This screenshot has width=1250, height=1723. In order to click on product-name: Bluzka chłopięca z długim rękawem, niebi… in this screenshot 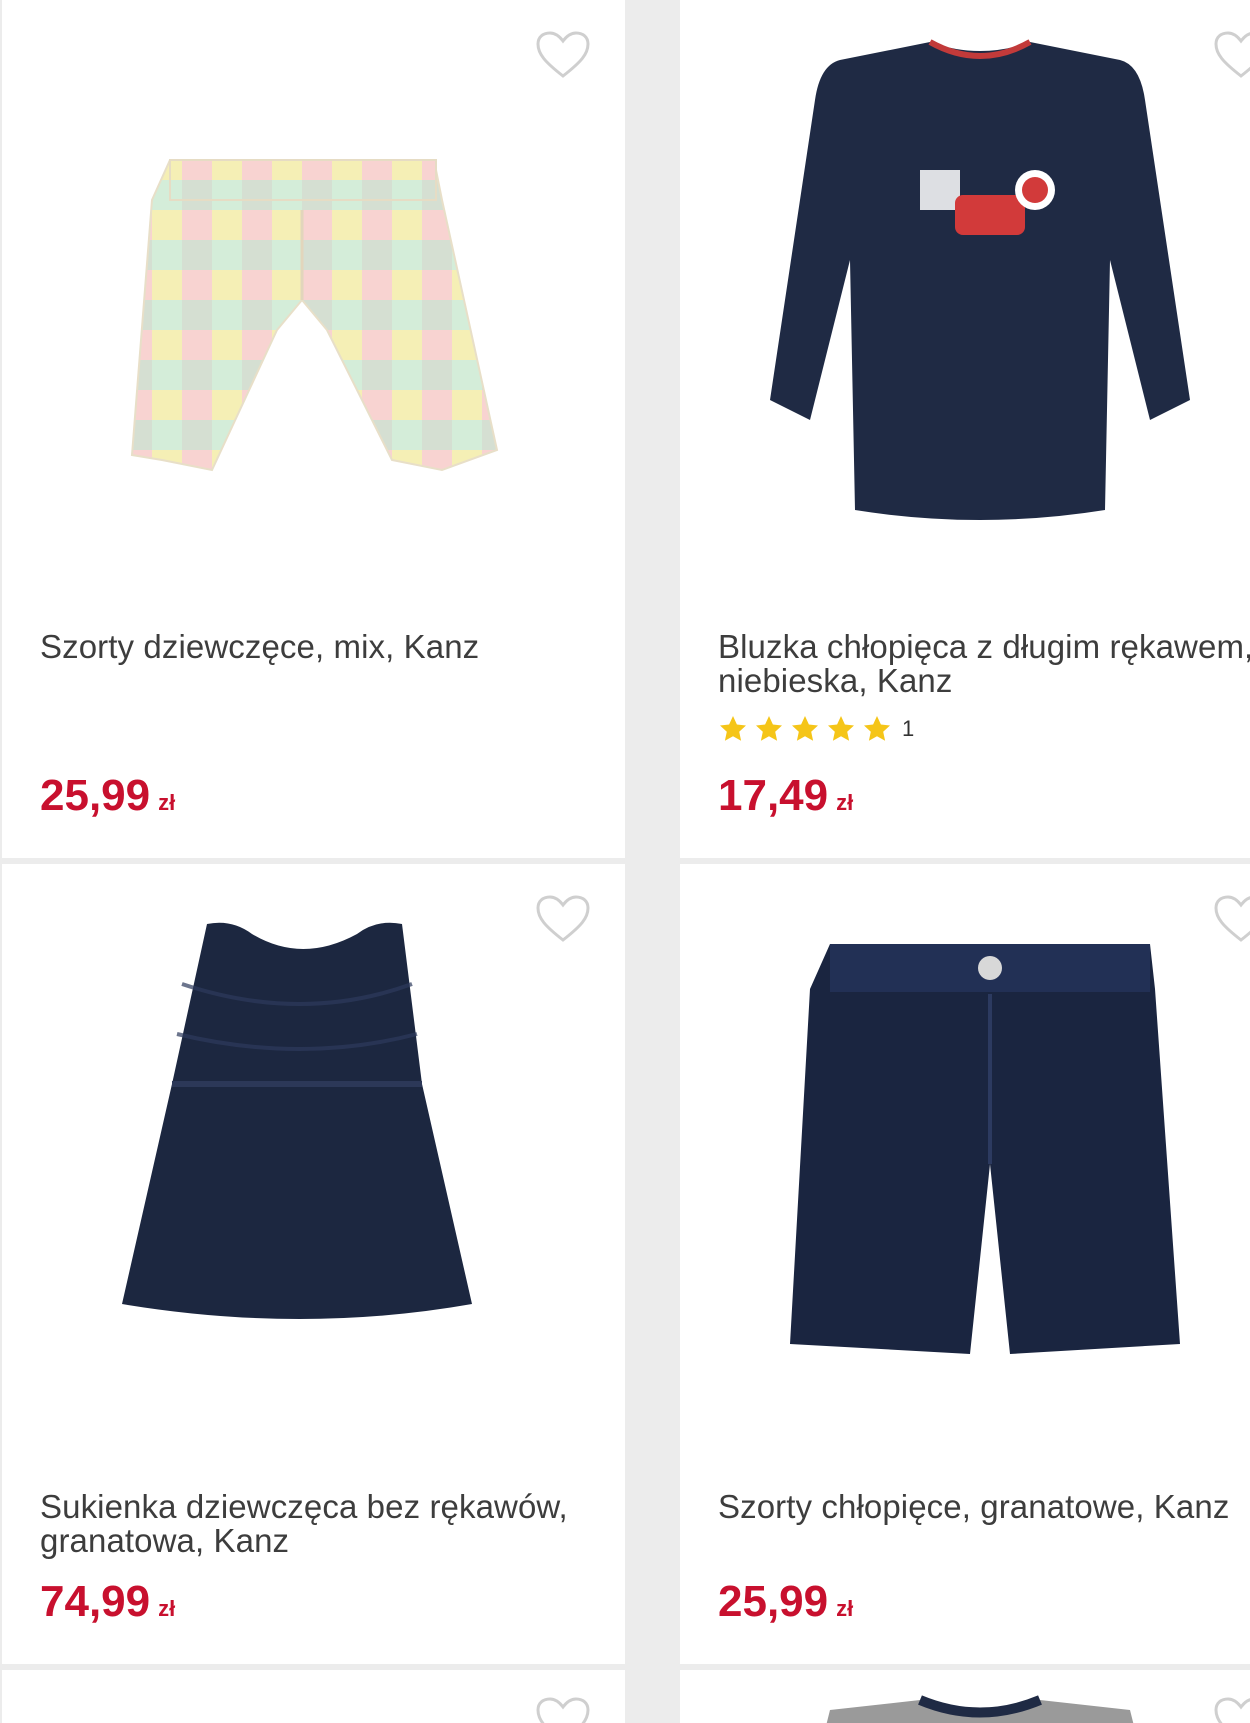, I will do `click(984, 664)`.